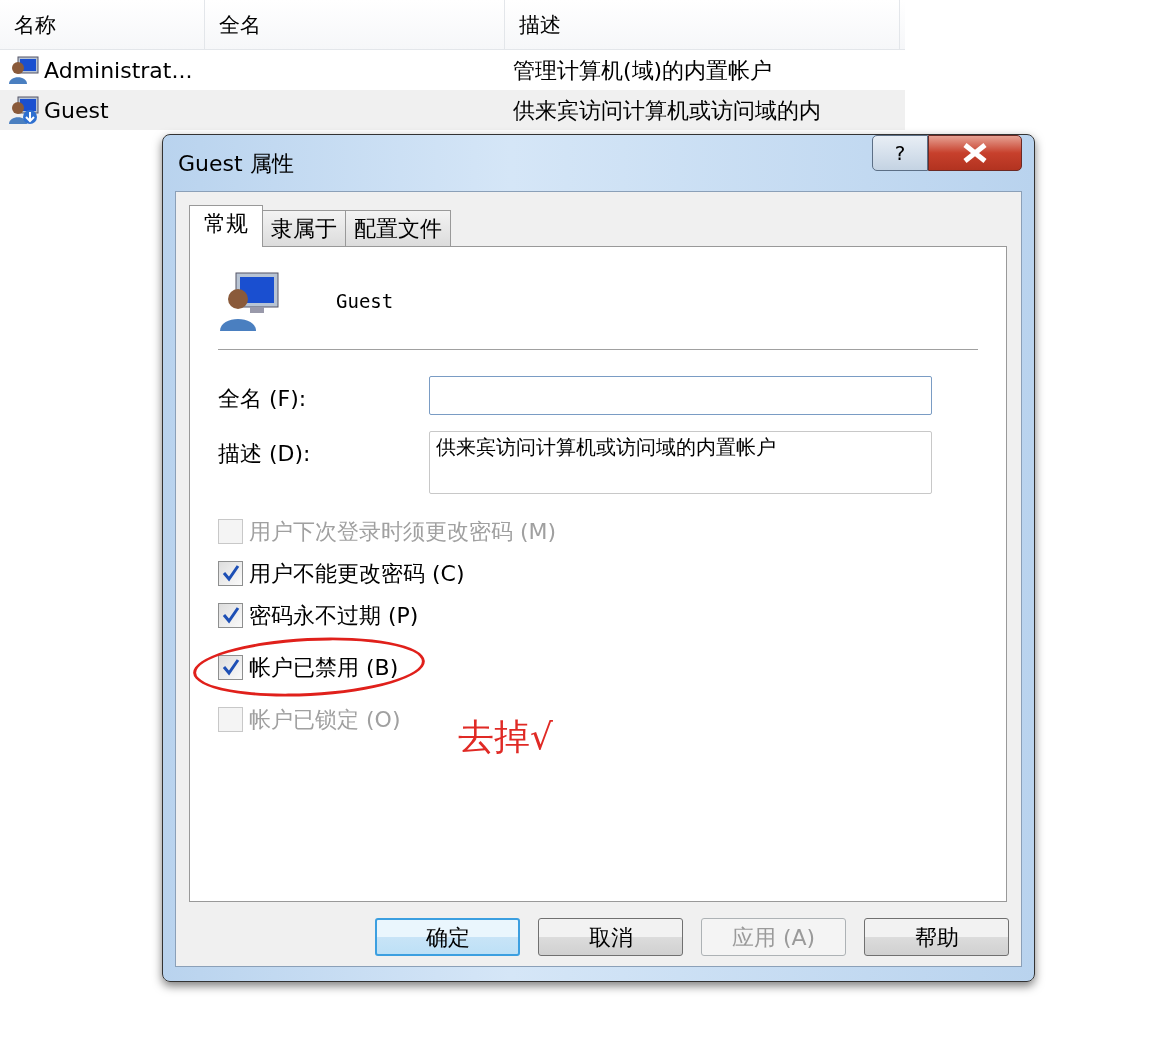 This screenshot has width=1160, height=1044. I want to click on tab: 常规, so click(226, 226).